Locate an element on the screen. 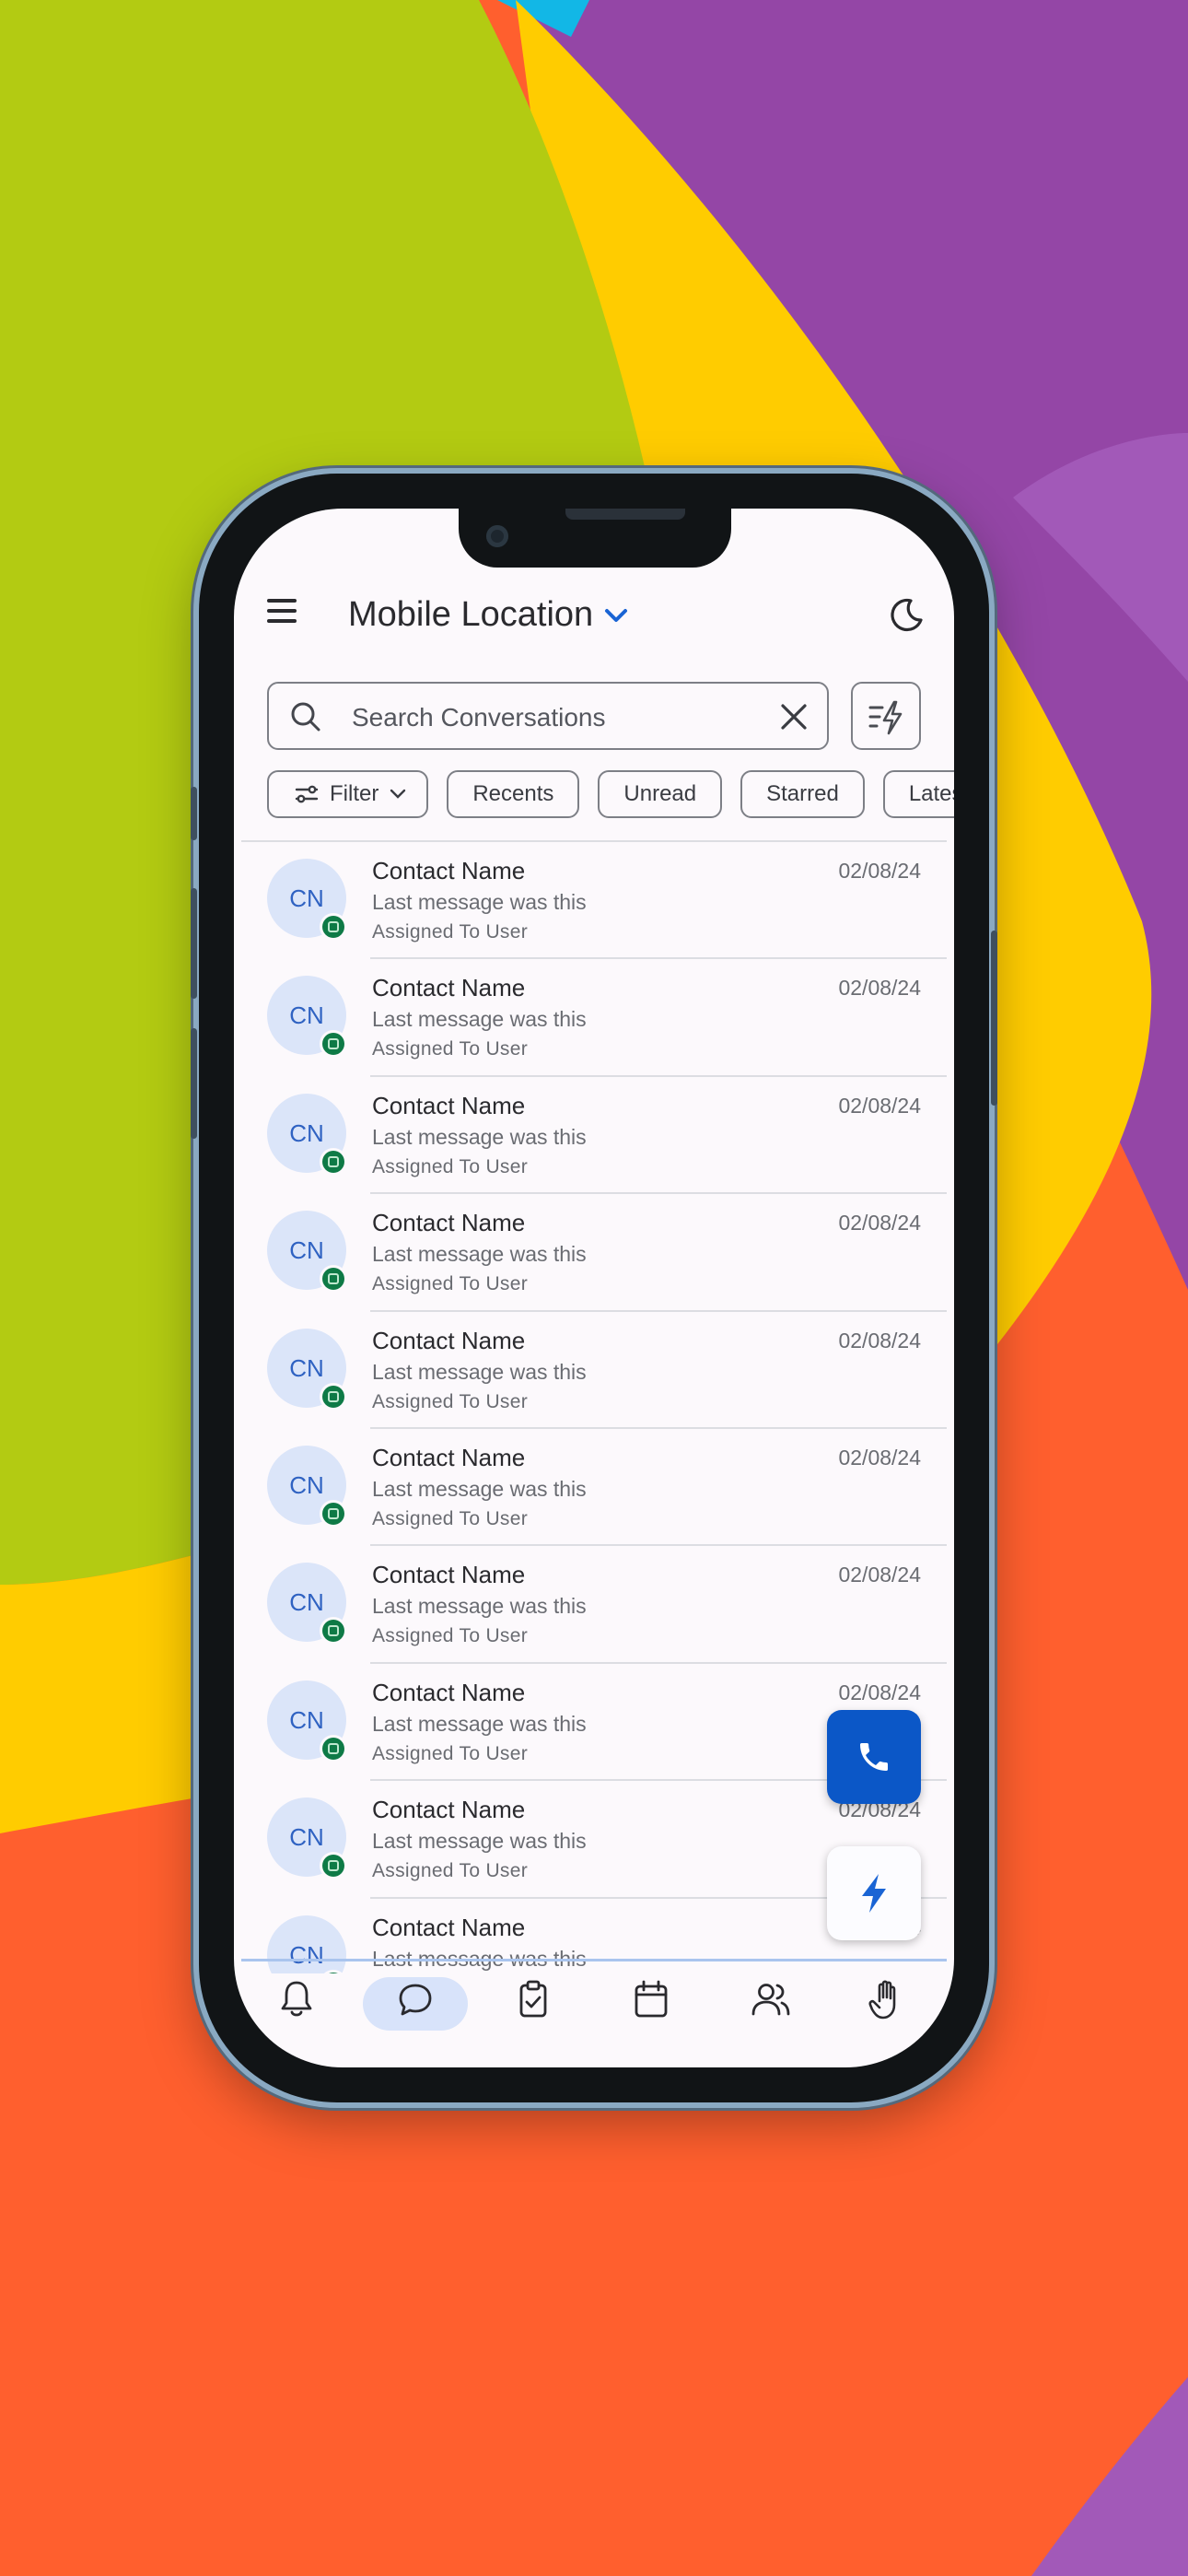 Image resolution: width=1188 pixels, height=2576 pixels. location-switcher: Mobile Location is located at coordinates (488, 615).